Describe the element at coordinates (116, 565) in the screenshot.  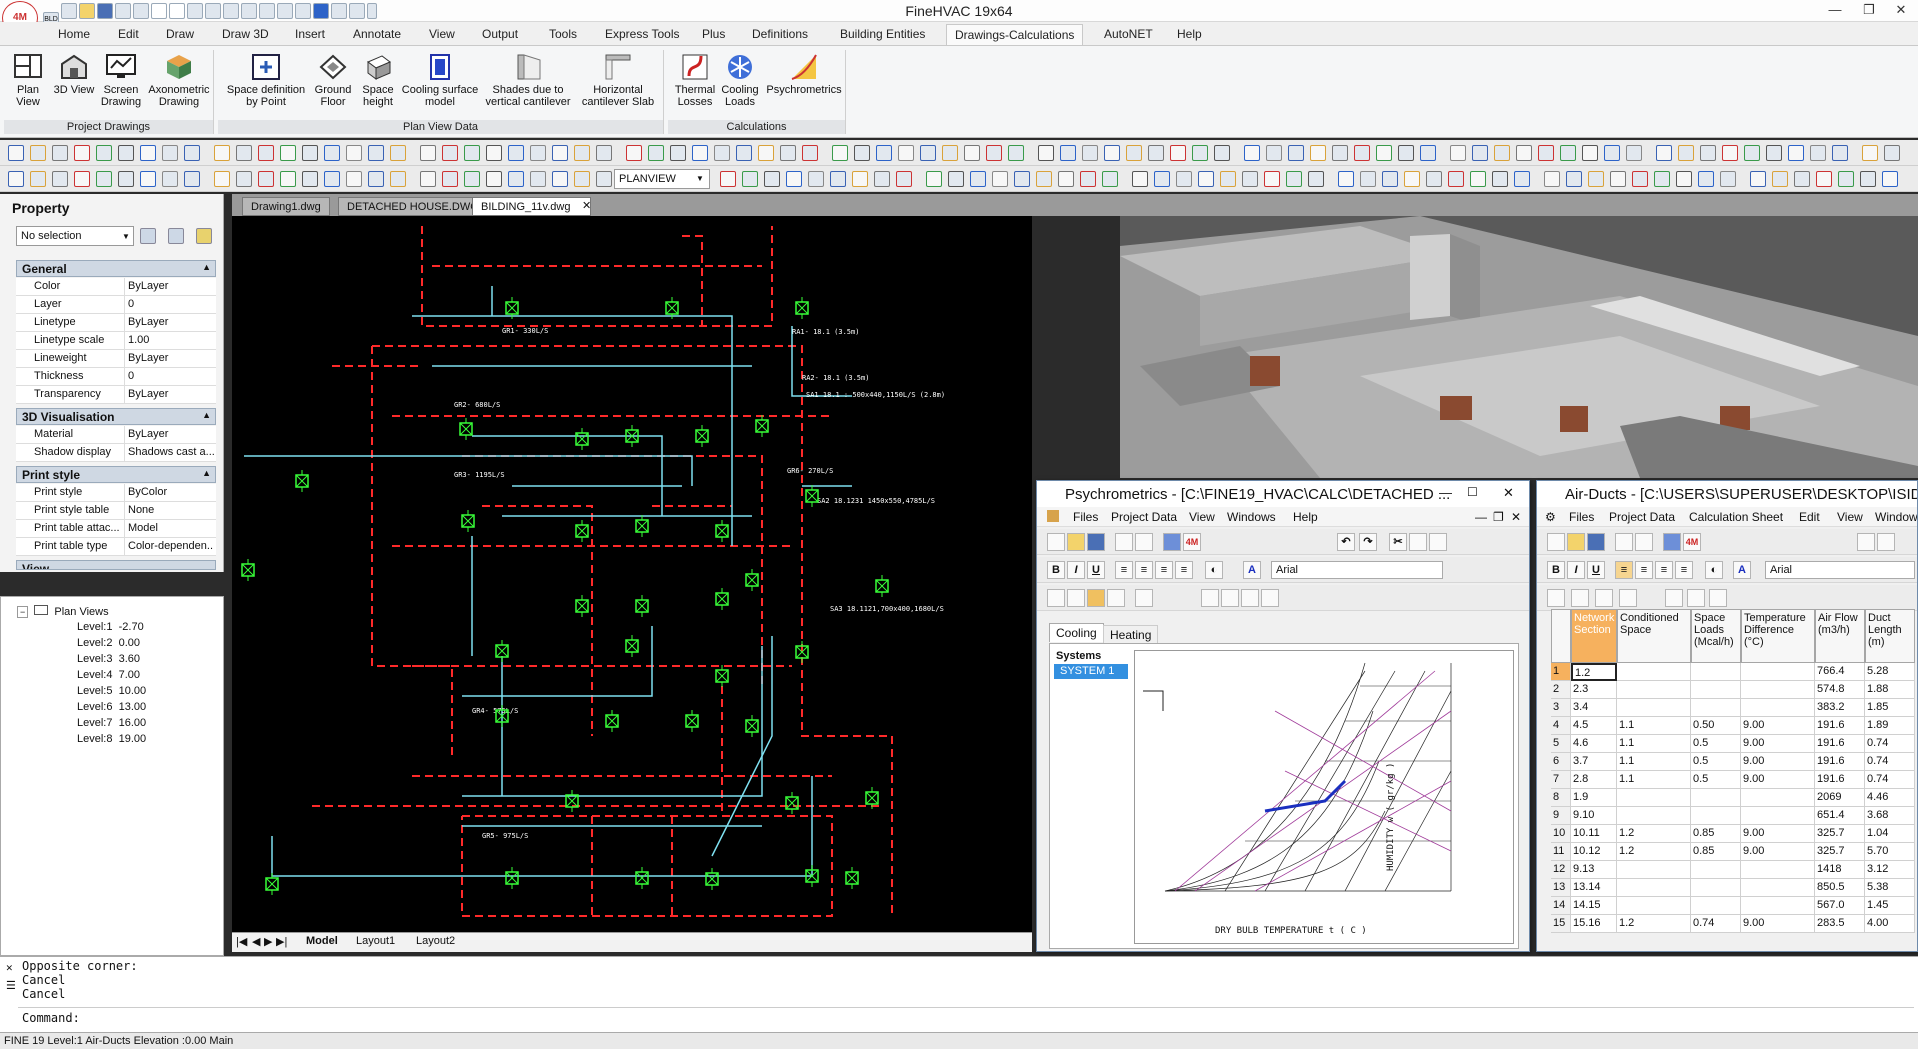
I see `prop-section-view: View` at that location.